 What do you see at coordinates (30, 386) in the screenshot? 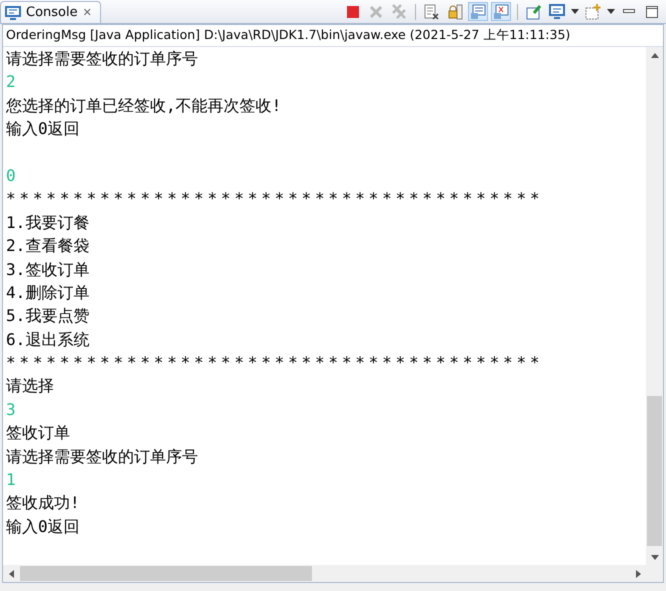
I see `output-text: 请选择` at bounding box center [30, 386].